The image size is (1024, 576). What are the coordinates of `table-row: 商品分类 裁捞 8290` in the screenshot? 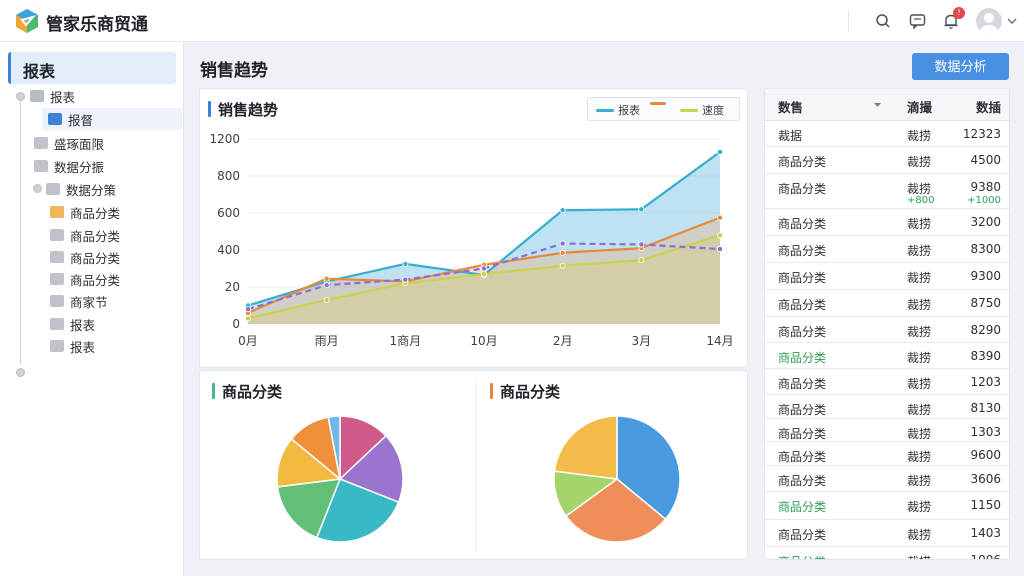 It's located at (887, 330).